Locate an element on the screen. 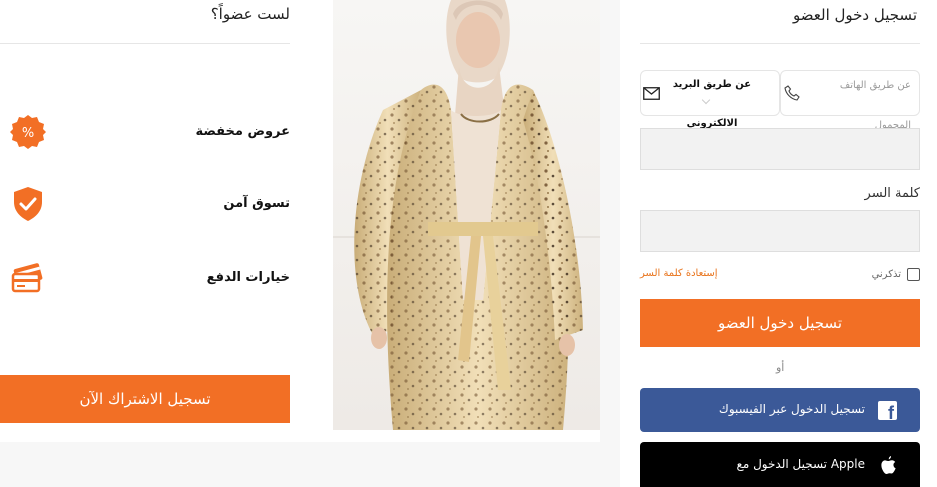 The width and height of the screenshot is (937, 487). forgot-password-link: إستعادة كلمة السر is located at coordinates (679, 273).